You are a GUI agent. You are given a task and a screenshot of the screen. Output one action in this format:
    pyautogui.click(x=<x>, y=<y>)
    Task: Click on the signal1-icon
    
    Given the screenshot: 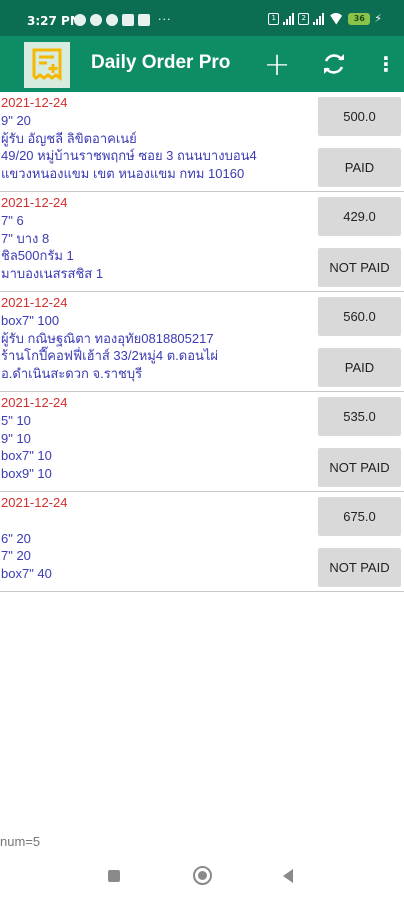 What is the action you would take?
    pyautogui.click(x=289, y=18)
    